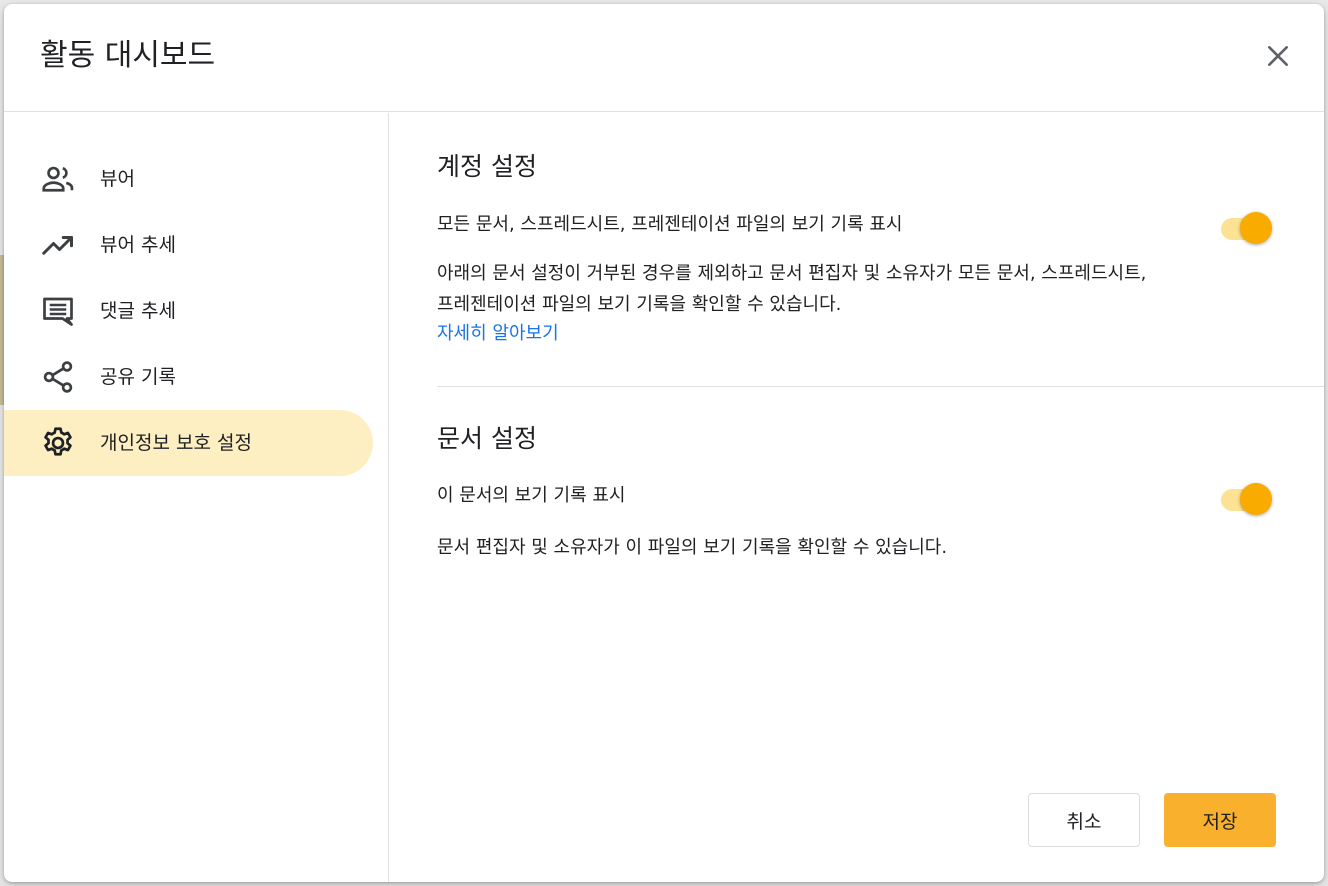 This screenshot has height=886, width=1328. I want to click on sidebar-item-label: 개인정보 보호 설정, so click(176, 443).